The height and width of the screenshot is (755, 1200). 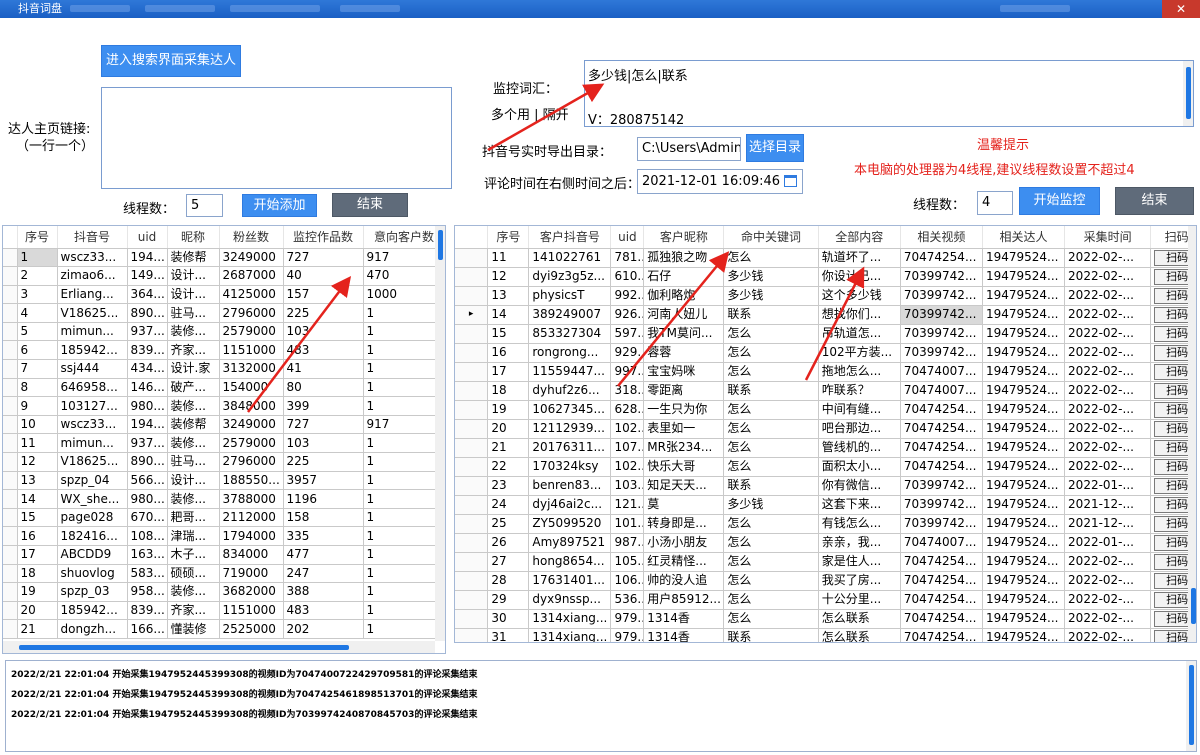 What do you see at coordinates (299, 344) in the screenshot?
I see `arrow-to-intent-count` at bounding box center [299, 344].